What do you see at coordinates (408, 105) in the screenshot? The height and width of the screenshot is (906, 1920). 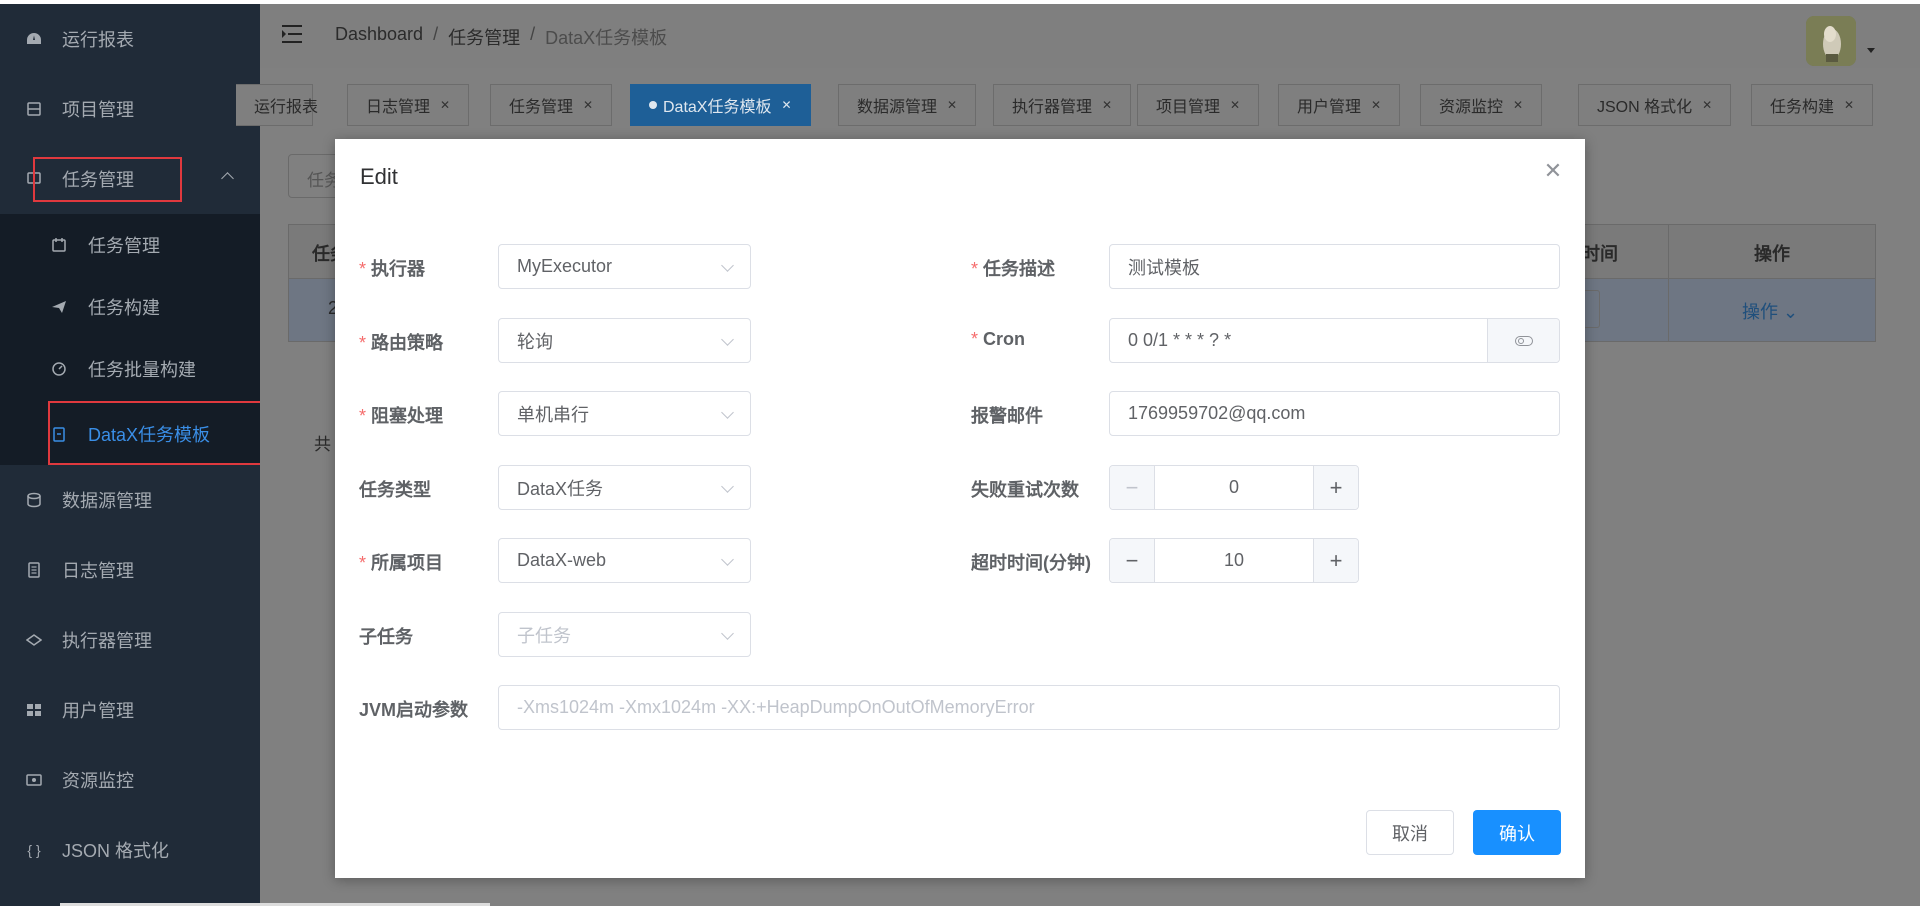 I see `tag-log: 日志管理 ✕` at bounding box center [408, 105].